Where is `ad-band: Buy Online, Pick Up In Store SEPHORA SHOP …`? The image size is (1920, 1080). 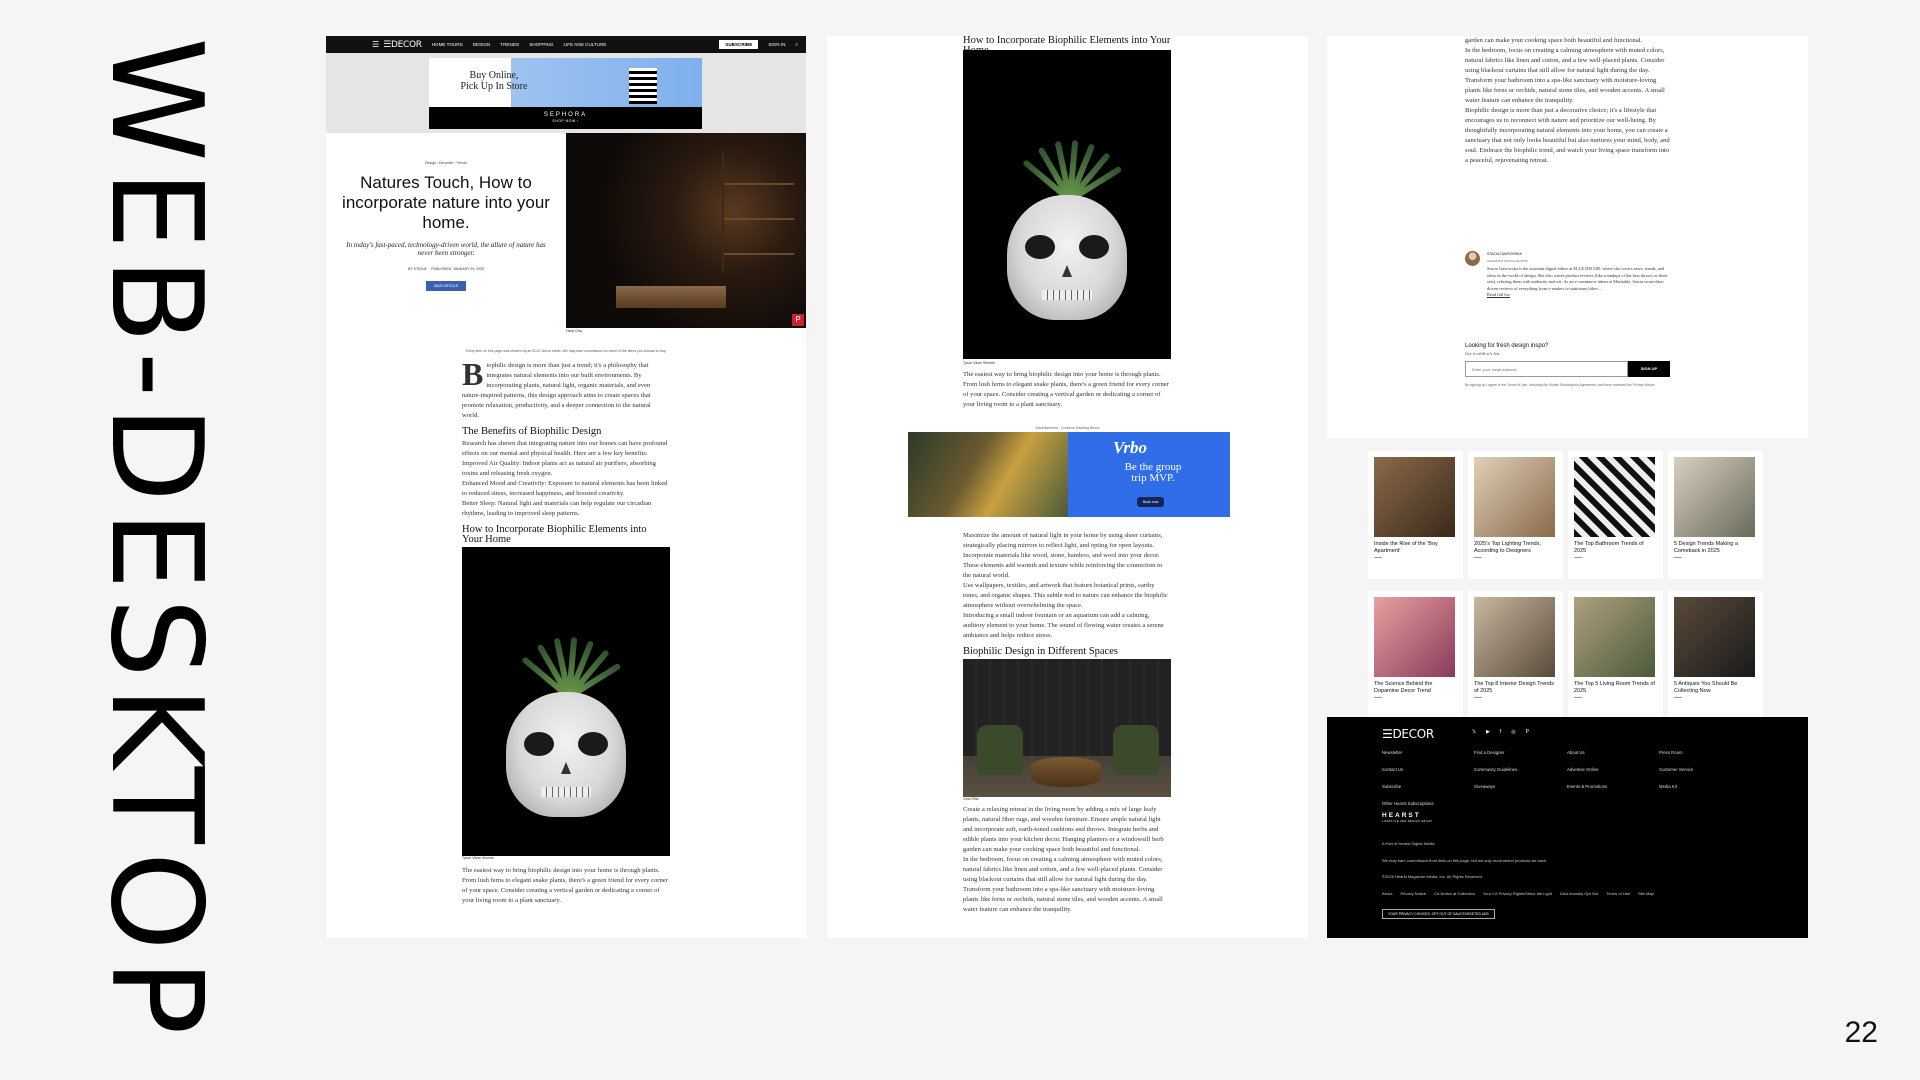 ad-band: Buy Online, Pick Up In Store SEPHORA SHOP … is located at coordinates (566, 93).